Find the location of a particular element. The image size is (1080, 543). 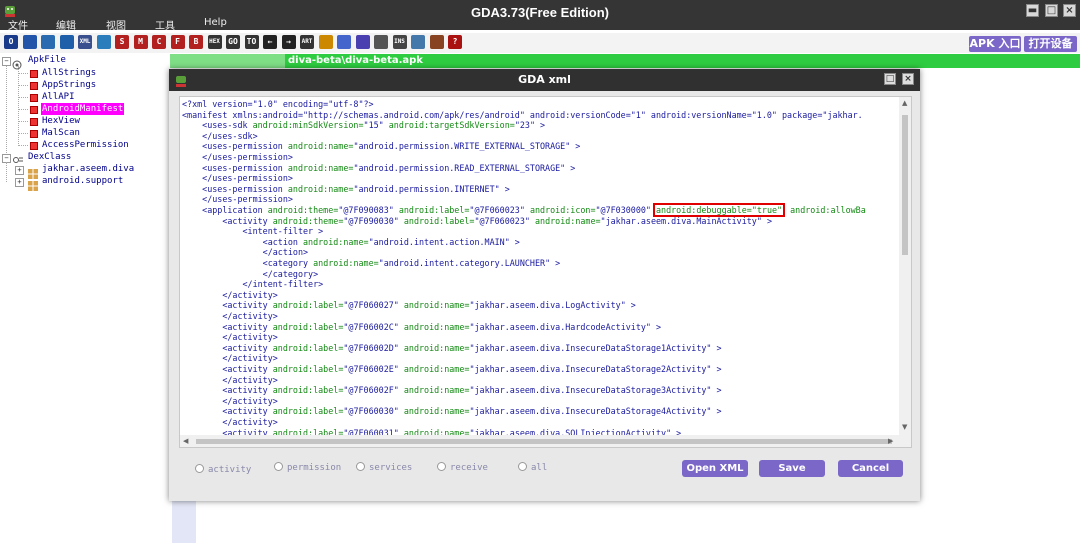

menu-tools: 工具 is located at coordinates (165, 24).